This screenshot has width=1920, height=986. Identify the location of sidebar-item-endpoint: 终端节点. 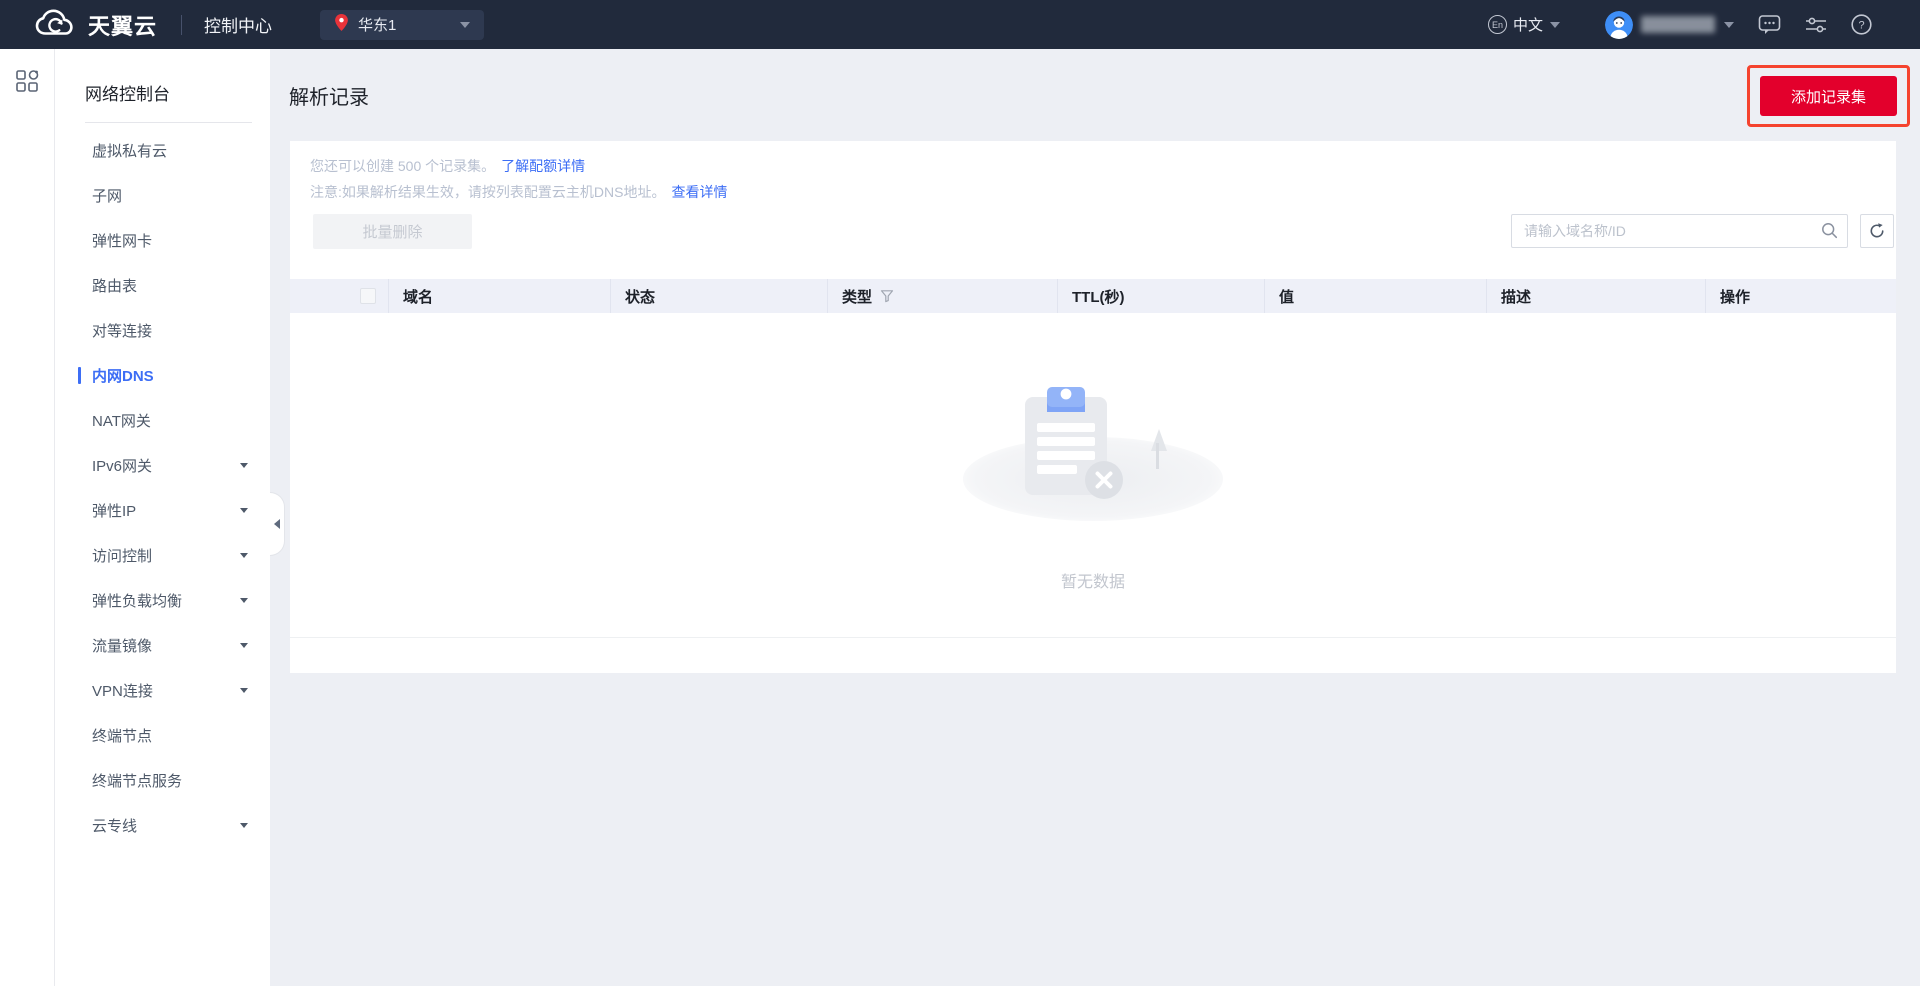
(162, 735).